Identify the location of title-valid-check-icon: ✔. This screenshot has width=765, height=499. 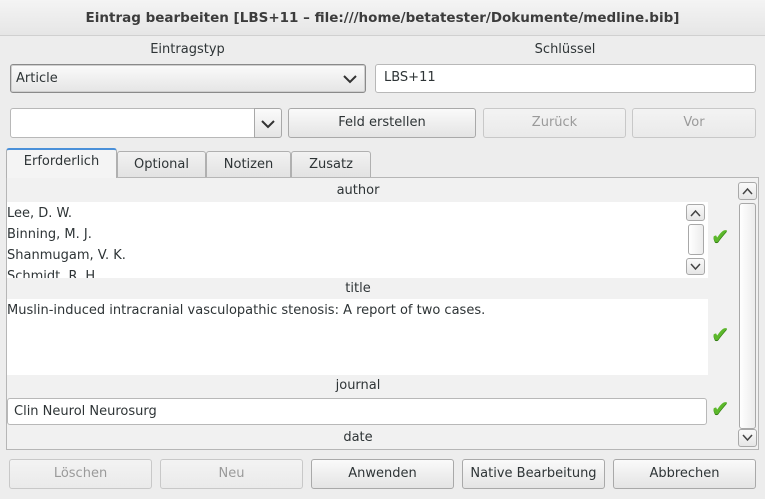
(720, 335).